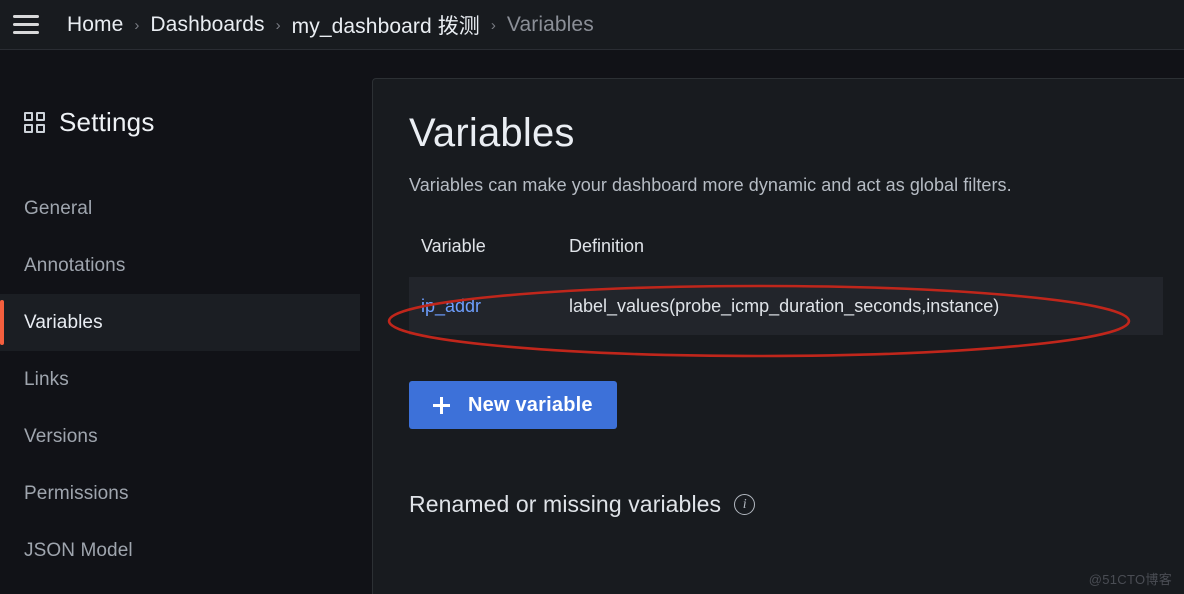 This screenshot has width=1184, height=594. I want to click on breadcrumb-item-variables: Variables, so click(550, 24).